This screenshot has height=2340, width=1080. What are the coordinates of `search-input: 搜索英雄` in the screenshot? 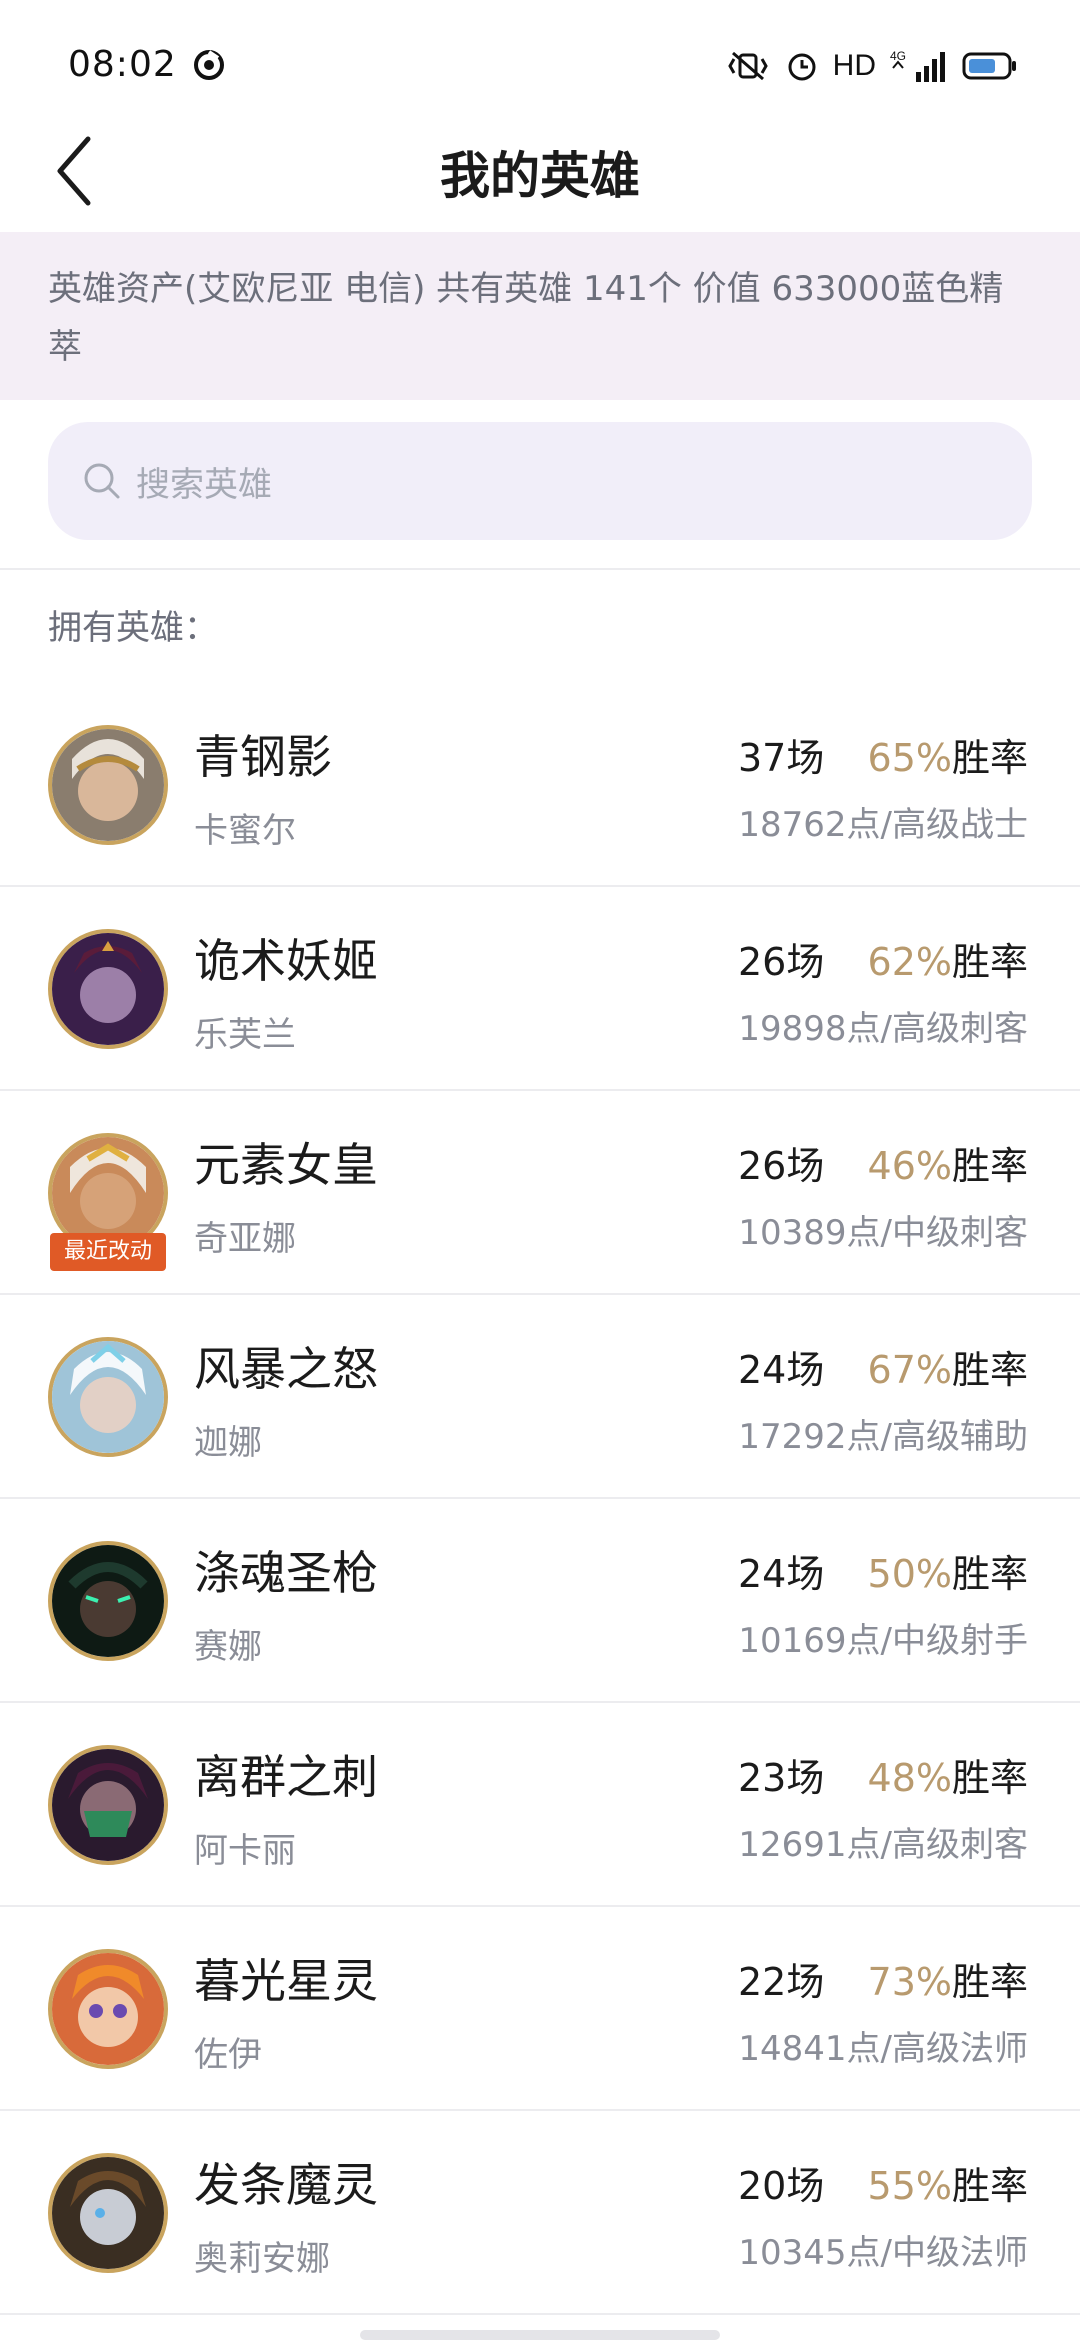 It's located at (540, 481).